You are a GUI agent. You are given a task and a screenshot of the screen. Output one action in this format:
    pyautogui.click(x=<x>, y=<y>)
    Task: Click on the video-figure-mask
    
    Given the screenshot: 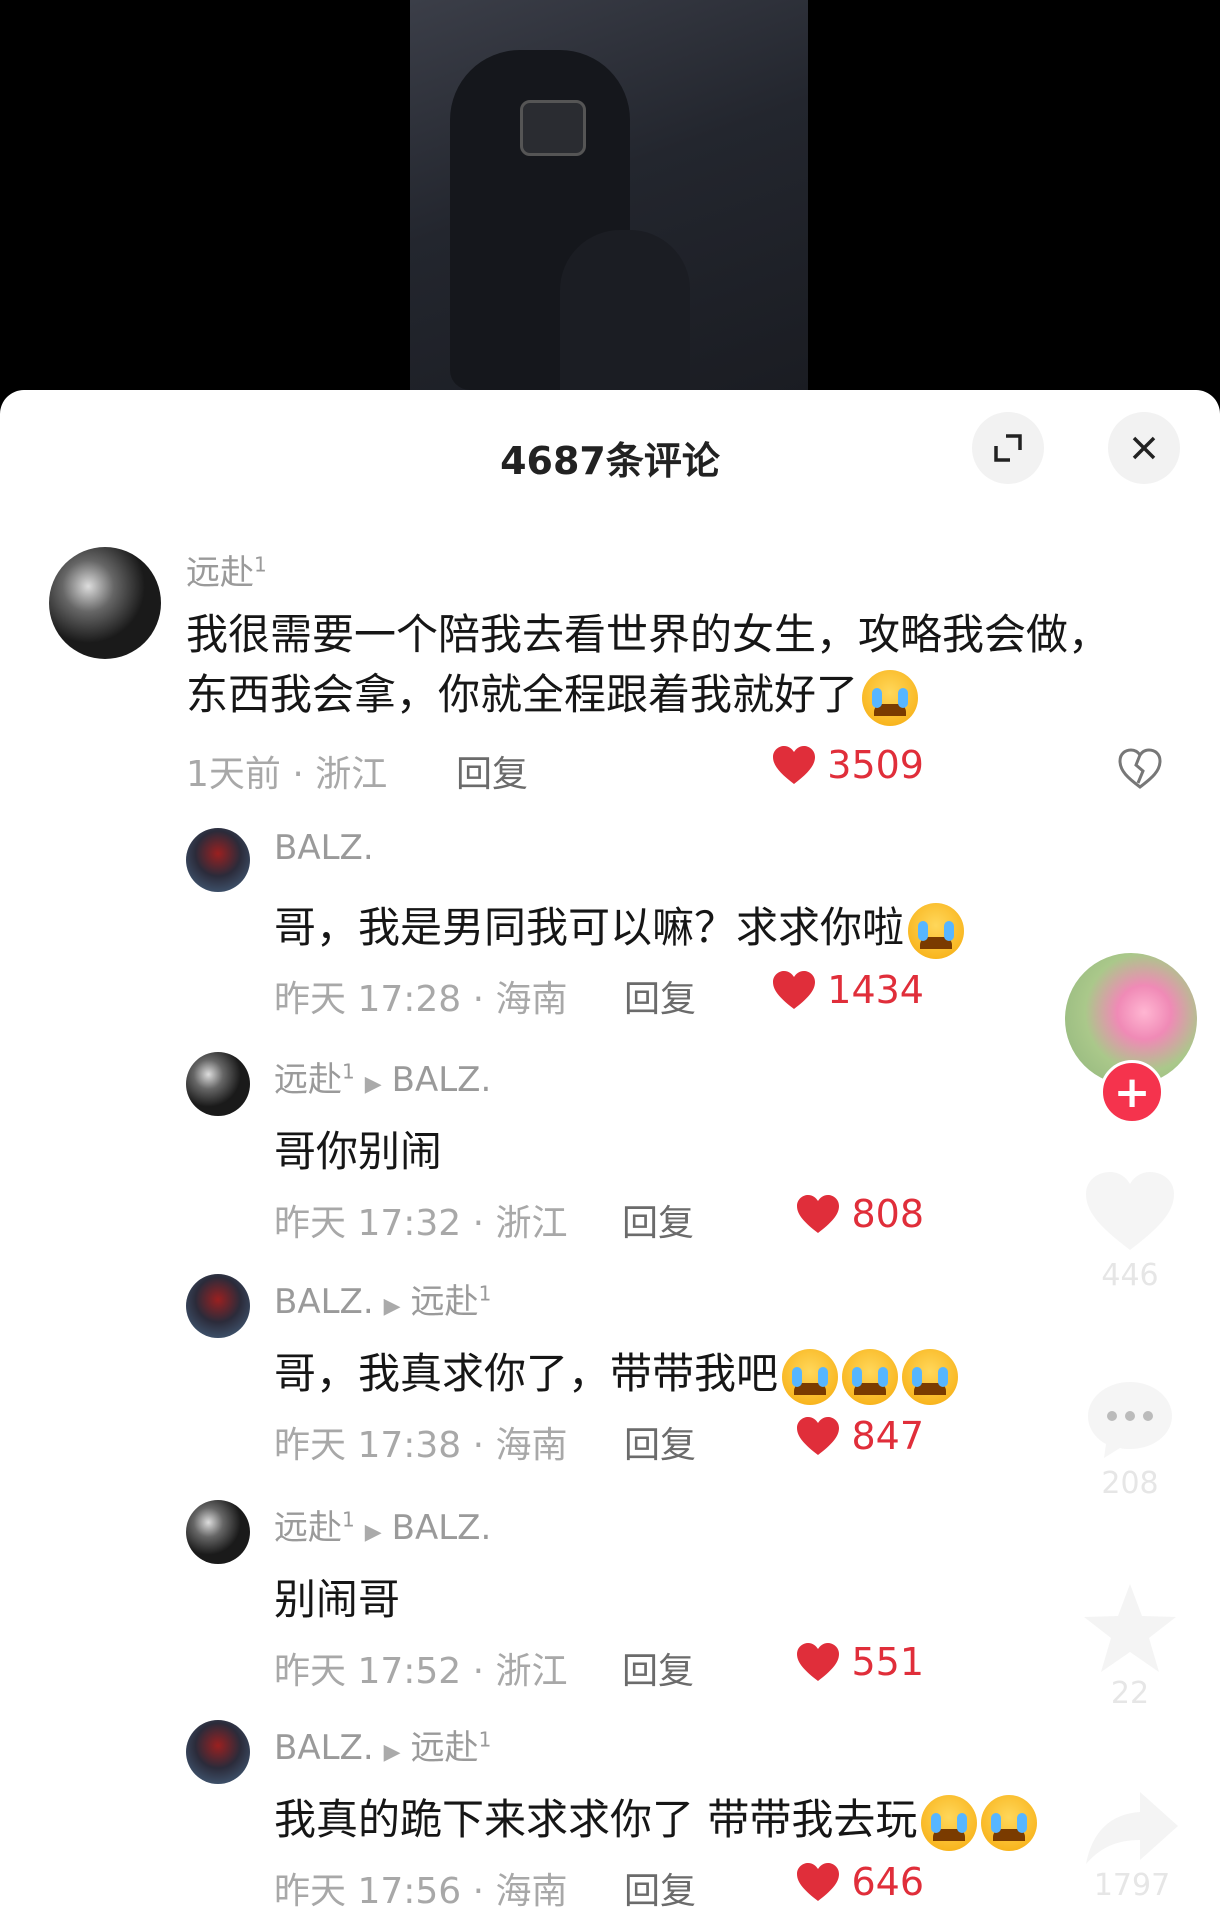 What is the action you would take?
    pyautogui.click(x=553, y=128)
    